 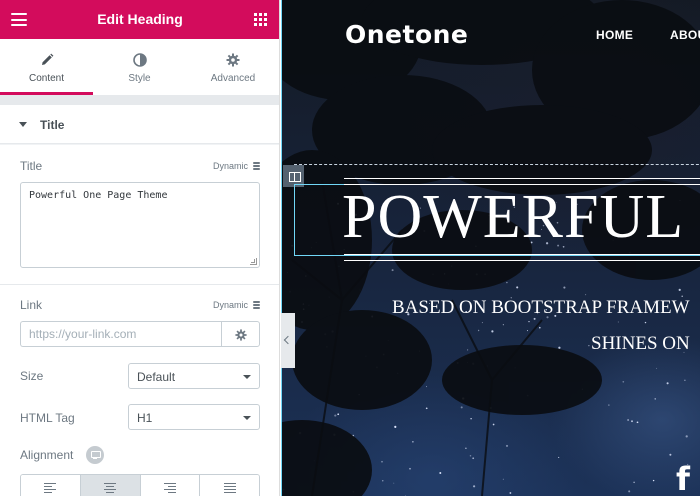 What do you see at coordinates (140, 225) in the screenshot?
I see `title-textarea: Powerful One Page Theme` at bounding box center [140, 225].